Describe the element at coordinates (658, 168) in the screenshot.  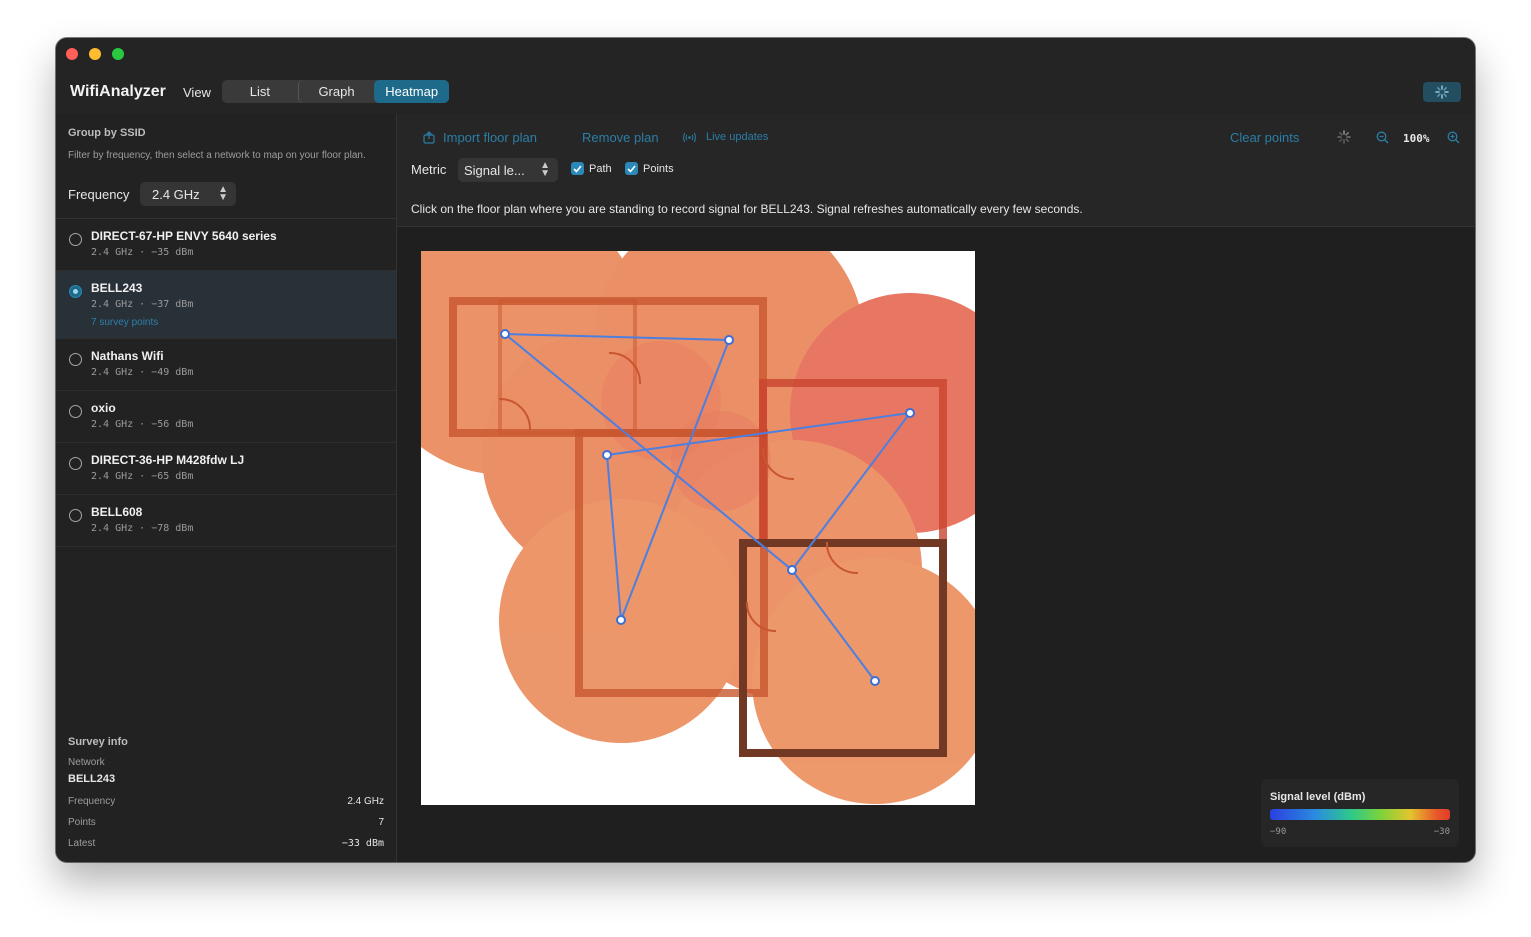
I see `points-label: Points` at that location.